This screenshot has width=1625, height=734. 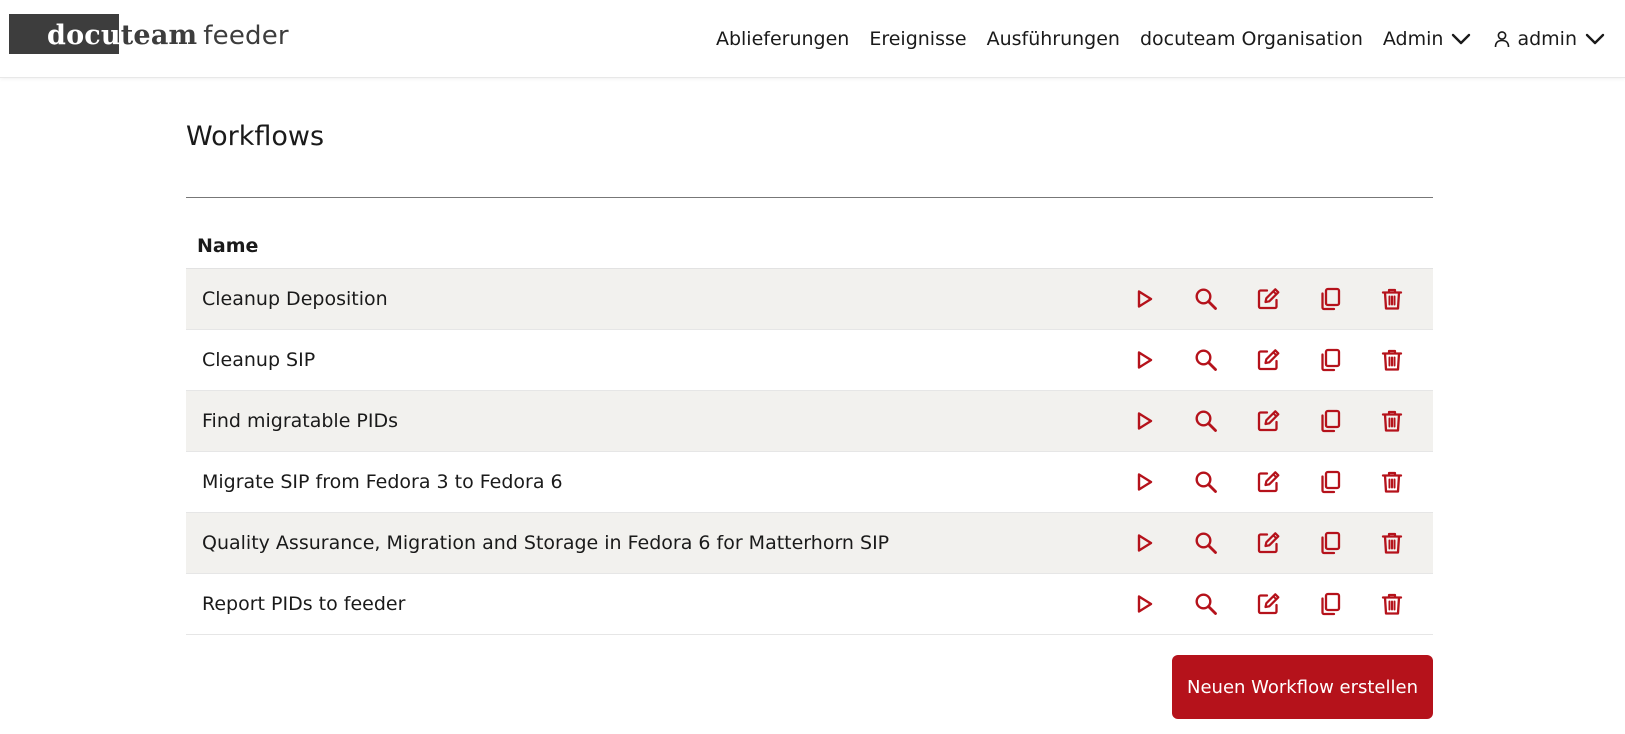 I want to click on logo-word-docu: docu, so click(x=84, y=35).